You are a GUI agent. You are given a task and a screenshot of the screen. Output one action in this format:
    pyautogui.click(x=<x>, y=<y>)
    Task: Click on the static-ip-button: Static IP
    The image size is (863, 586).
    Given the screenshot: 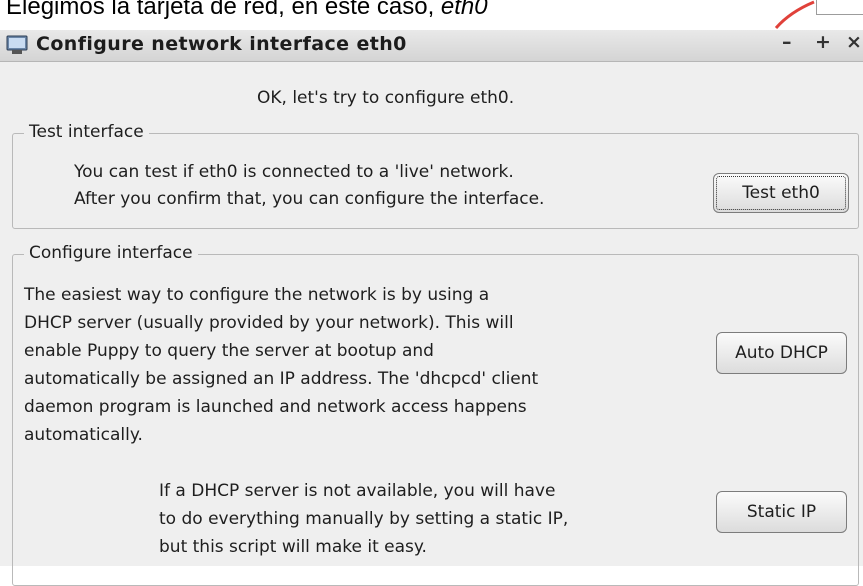 What is the action you would take?
    pyautogui.click(x=781, y=512)
    